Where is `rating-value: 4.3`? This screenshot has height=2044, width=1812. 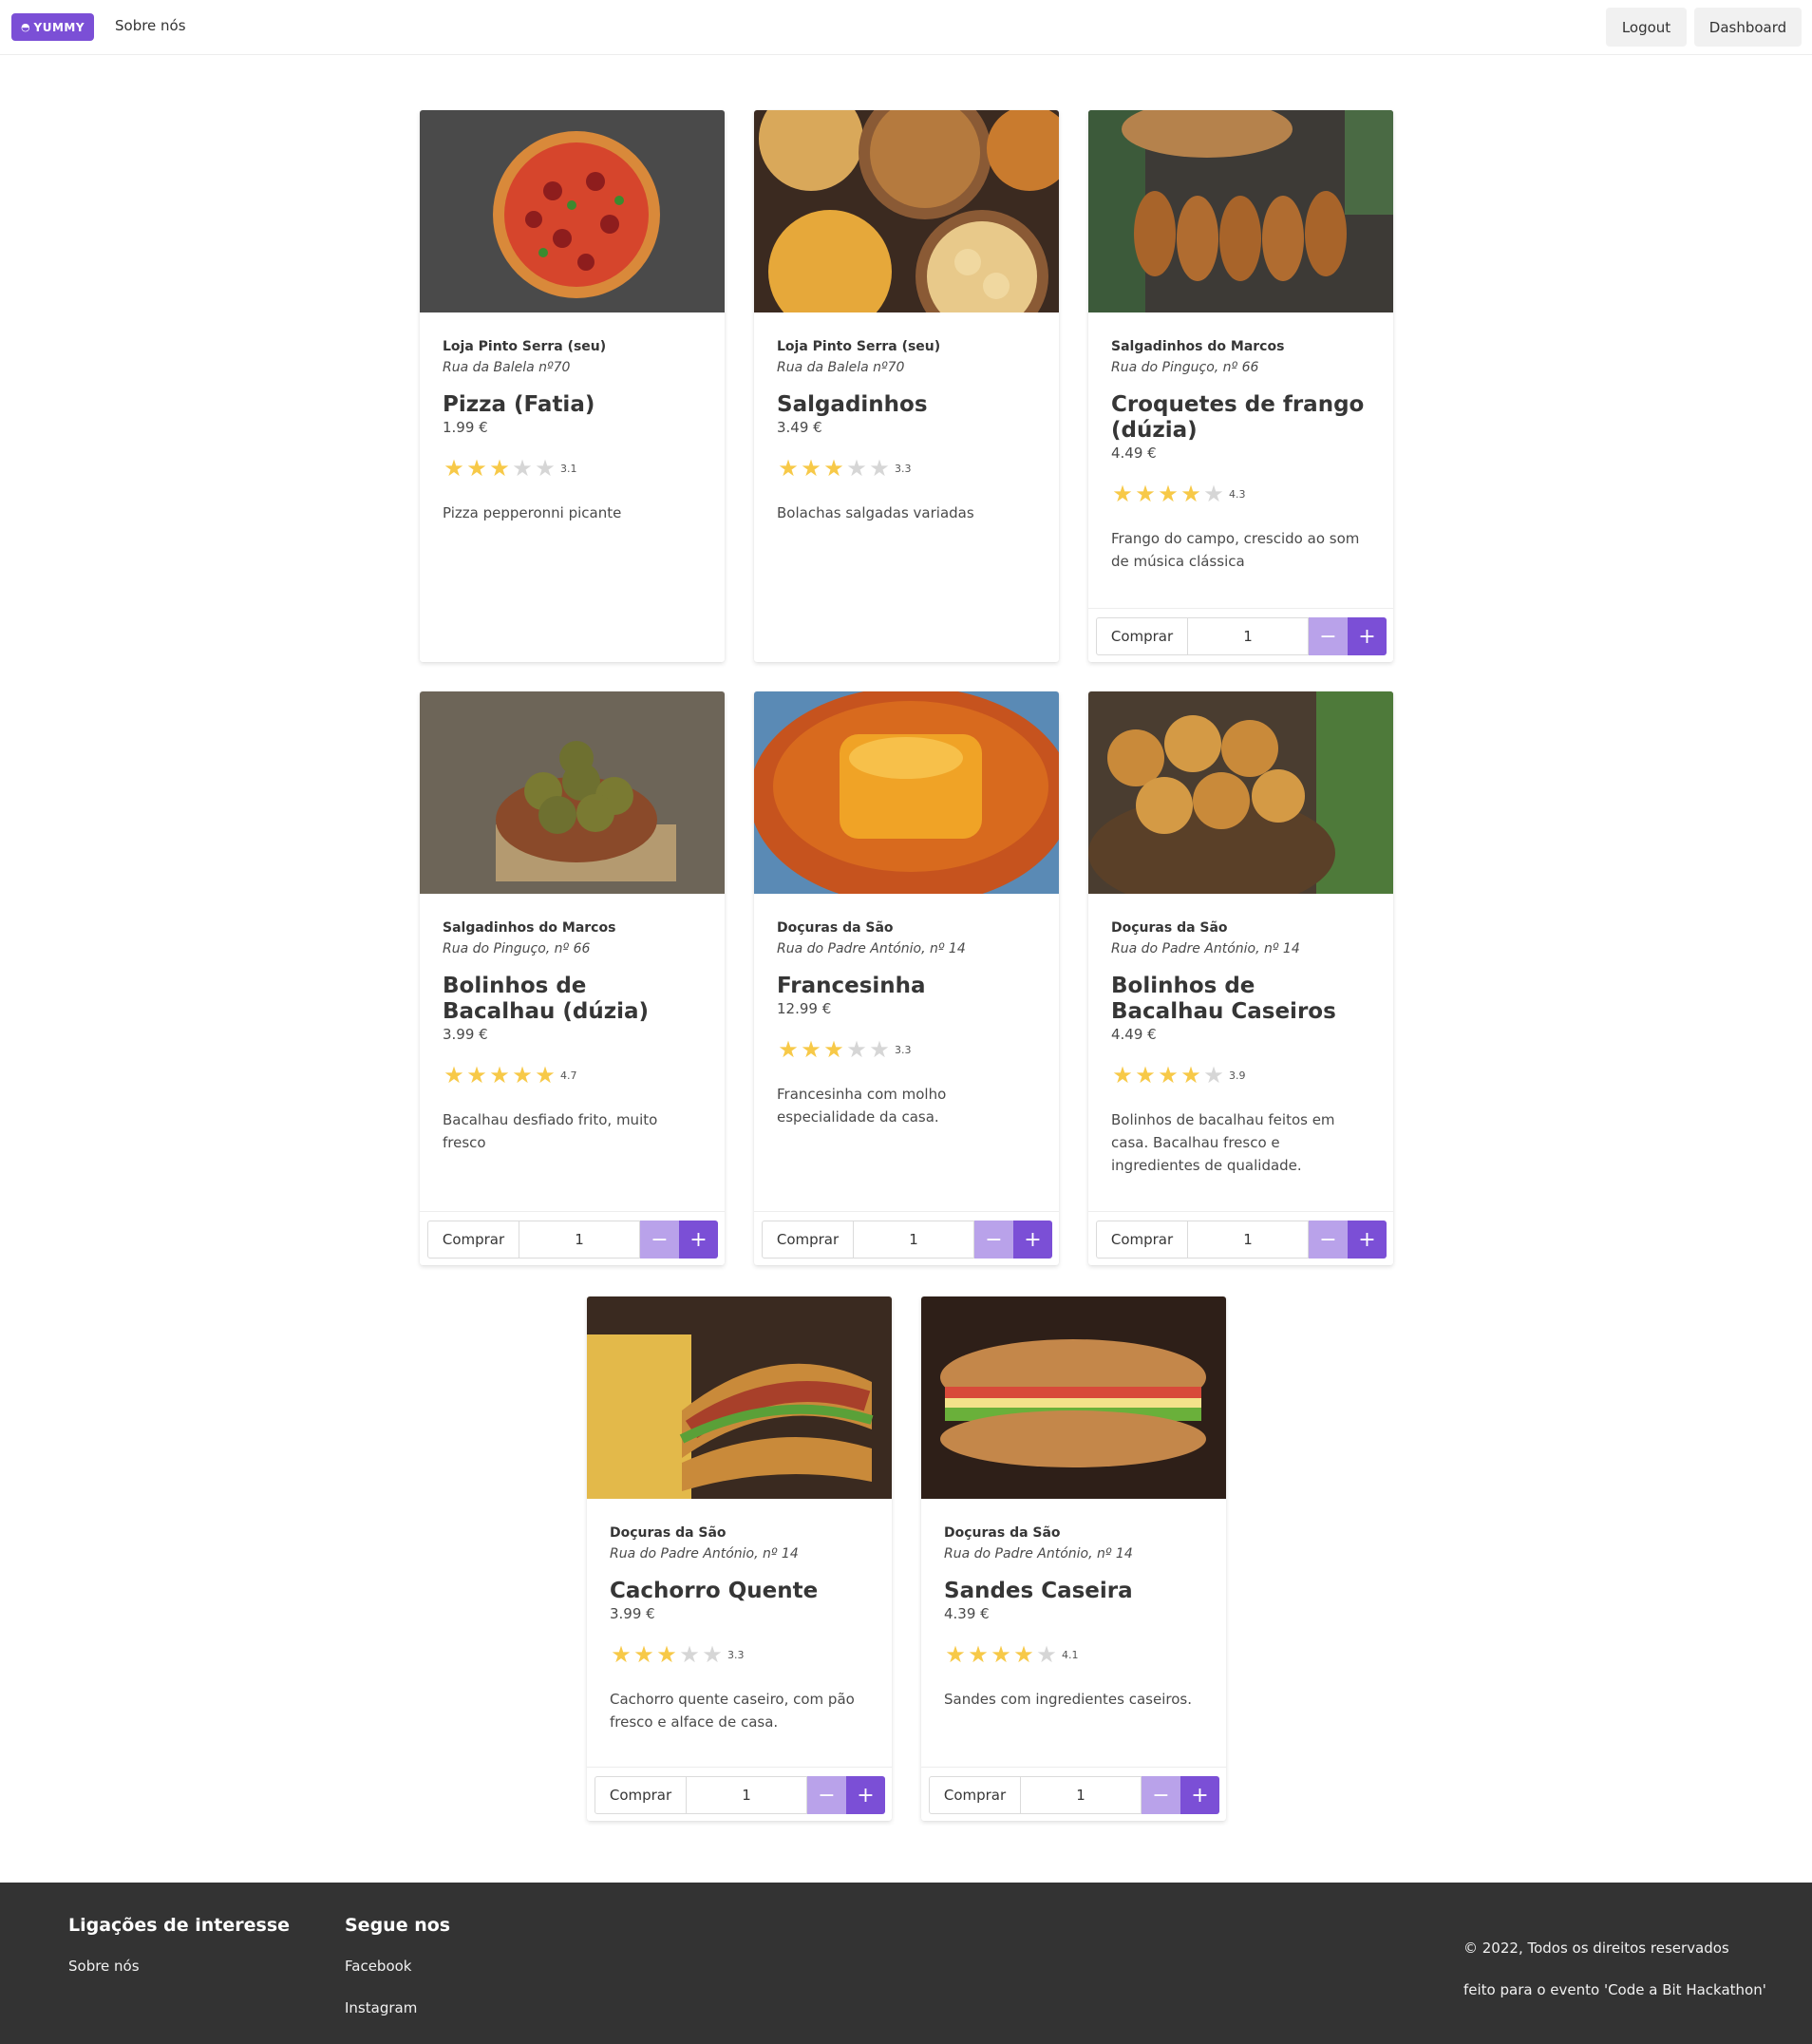
rating-value: 4.3 is located at coordinates (1237, 494).